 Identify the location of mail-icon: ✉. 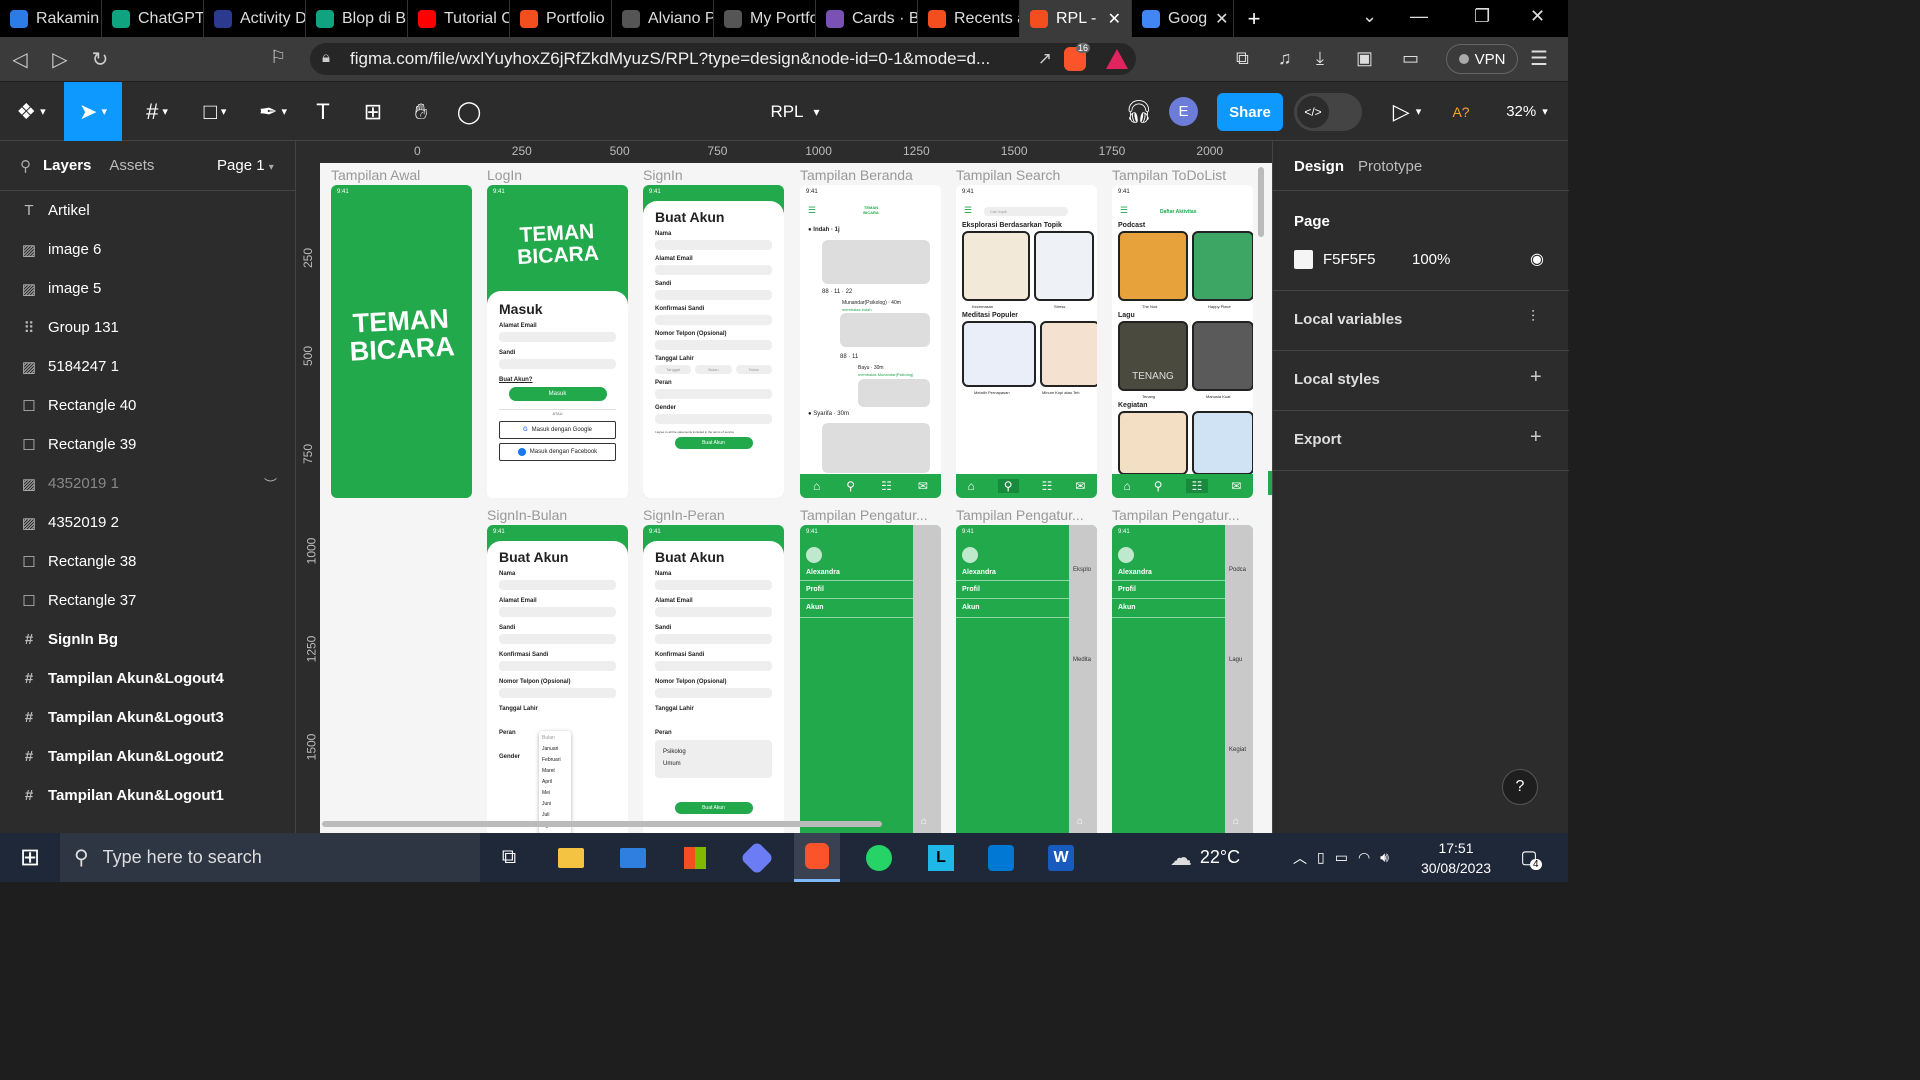
(1080, 486).